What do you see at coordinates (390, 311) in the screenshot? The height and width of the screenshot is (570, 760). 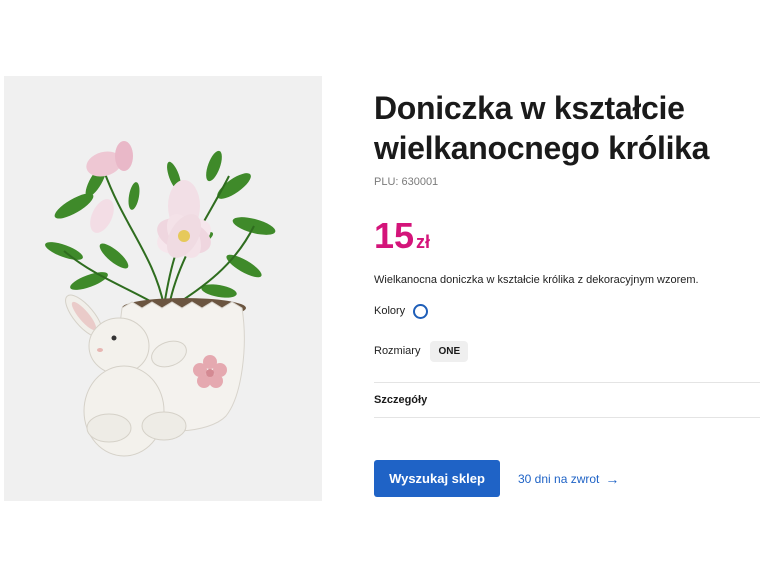 I see `colors-label: Kolory` at bounding box center [390, 311].